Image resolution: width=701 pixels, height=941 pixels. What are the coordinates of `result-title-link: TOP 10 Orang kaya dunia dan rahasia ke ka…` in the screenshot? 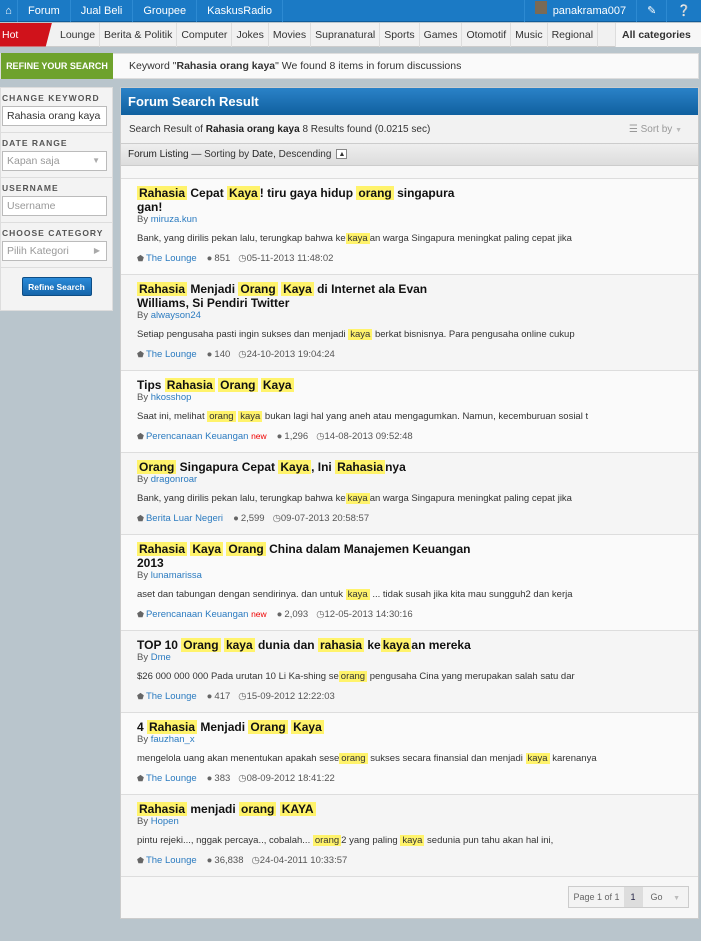 It's located at (307, 645).